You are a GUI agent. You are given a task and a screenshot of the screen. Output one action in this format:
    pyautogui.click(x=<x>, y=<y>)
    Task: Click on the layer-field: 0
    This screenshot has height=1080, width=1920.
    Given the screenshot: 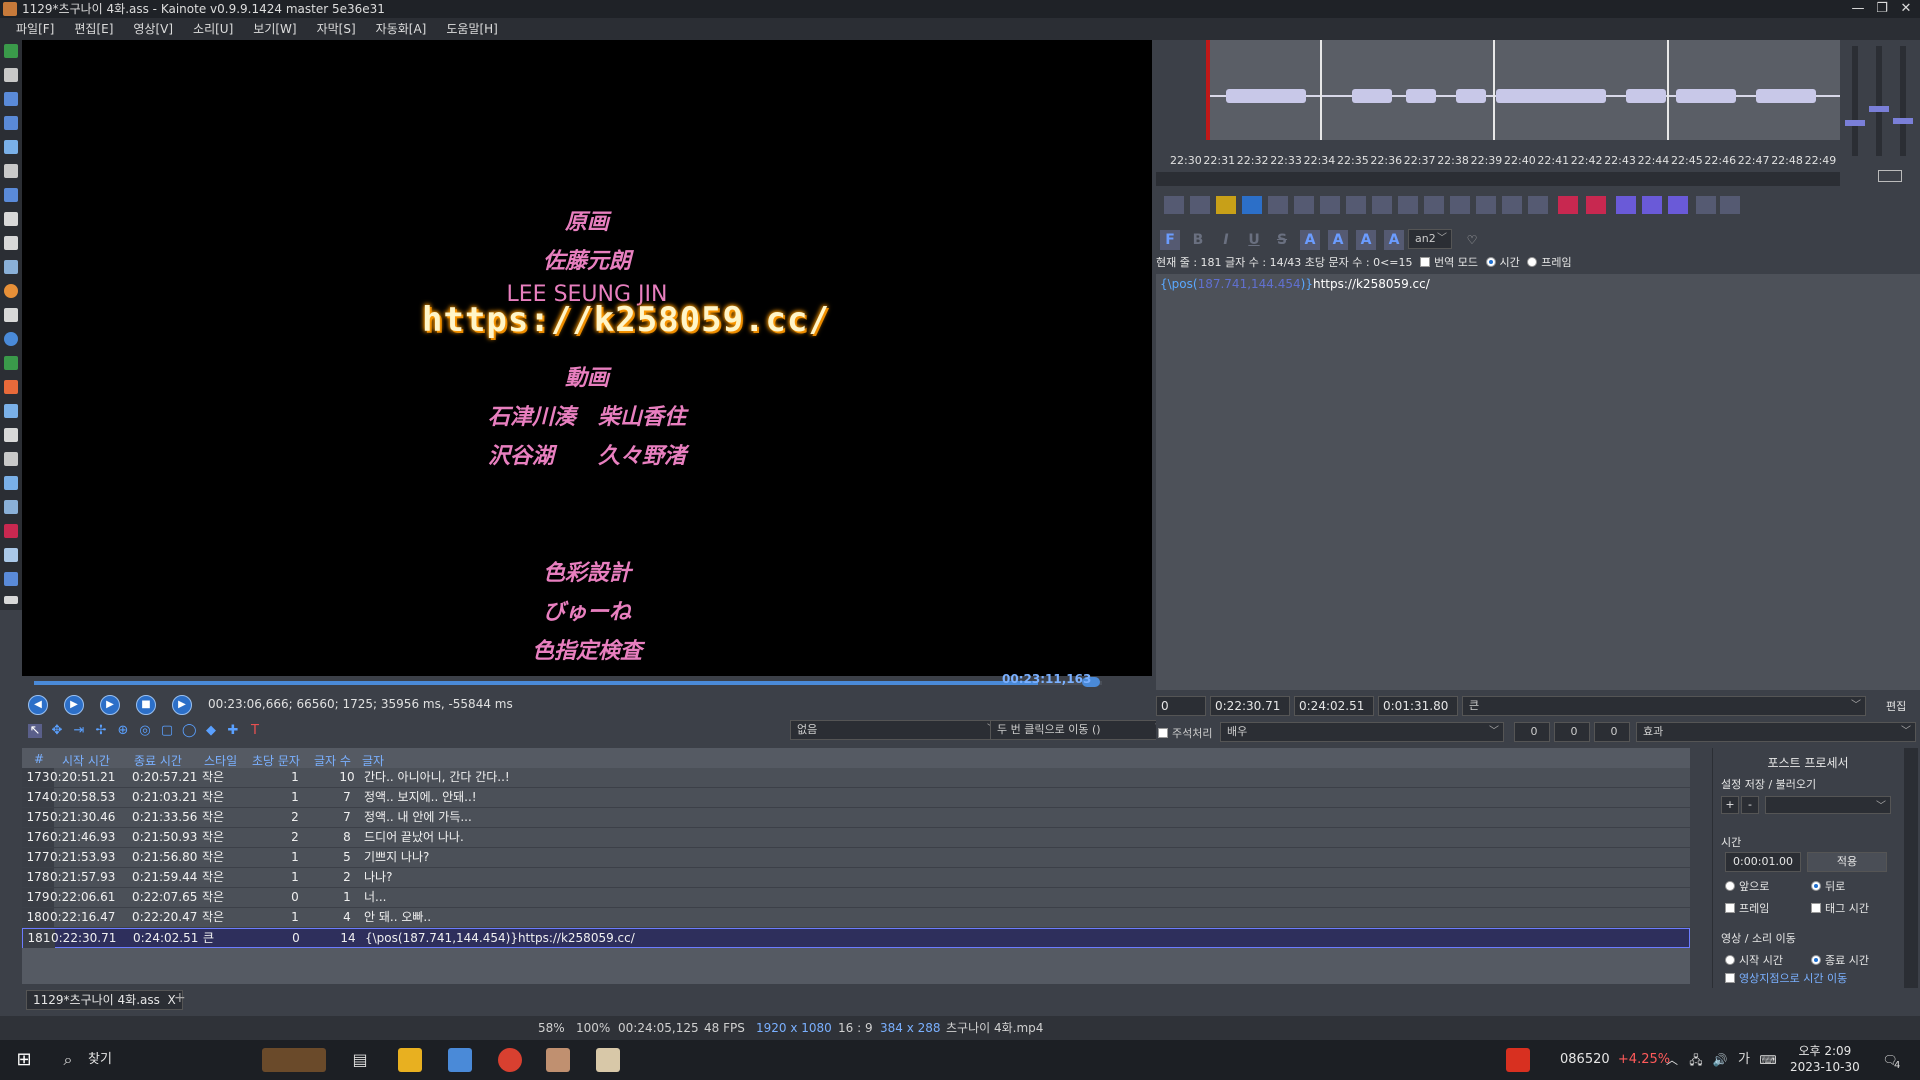 What is the action you would take?
    pyautogui.click(x=1181, y=706)
    